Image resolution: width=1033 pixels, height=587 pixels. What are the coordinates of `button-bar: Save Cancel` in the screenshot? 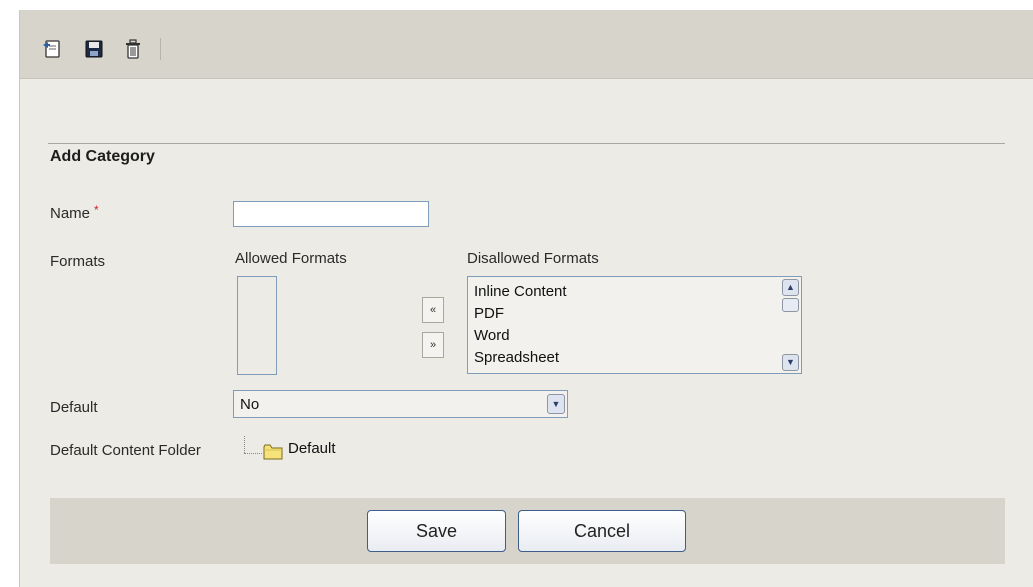 It's located at (527, 531).